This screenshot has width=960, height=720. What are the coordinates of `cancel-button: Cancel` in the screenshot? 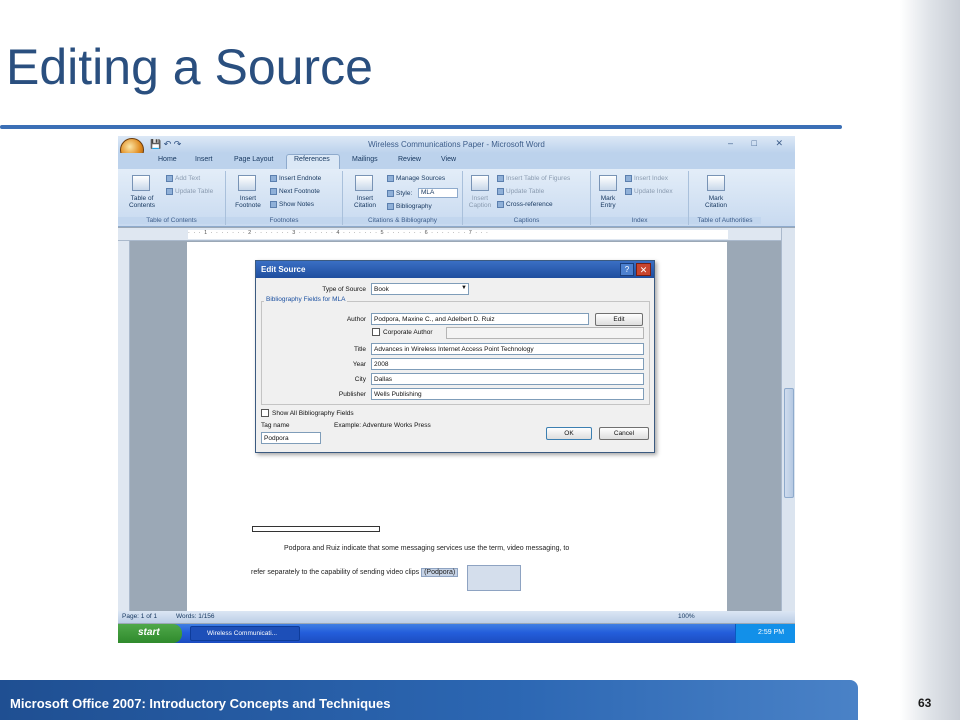 It's located at (624, 433).